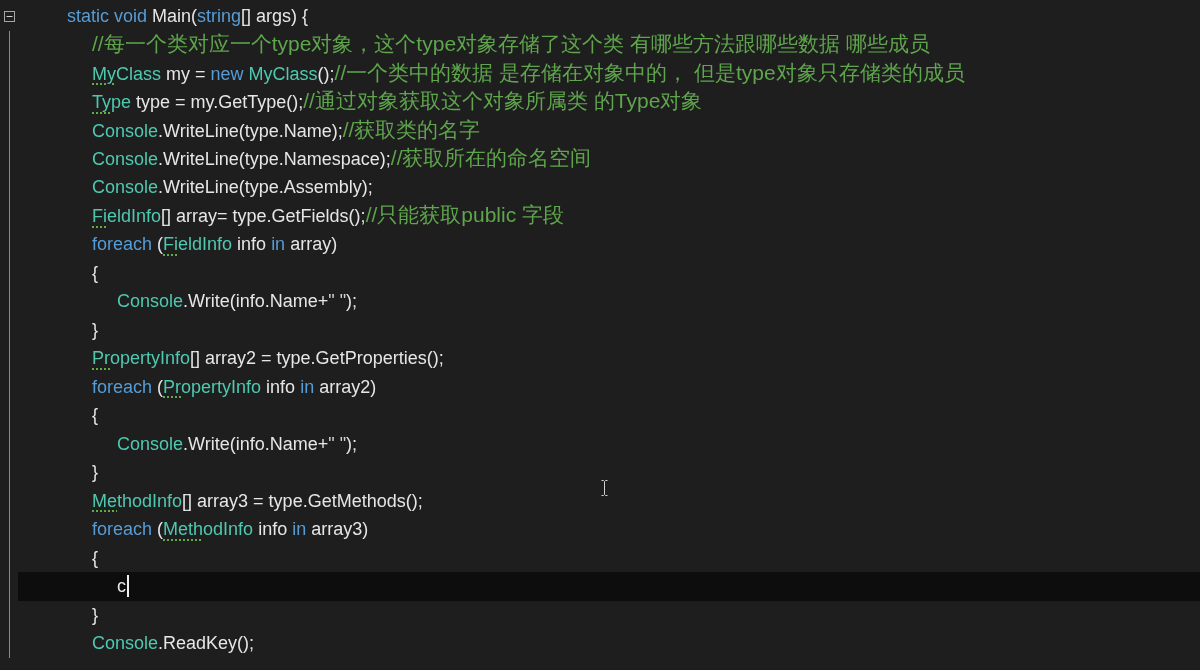 Image resolution: width=1200 pixels, height=670 pixels. I want to click on code-line: foreach (MethodInfo info in array3), so click(230, 530).